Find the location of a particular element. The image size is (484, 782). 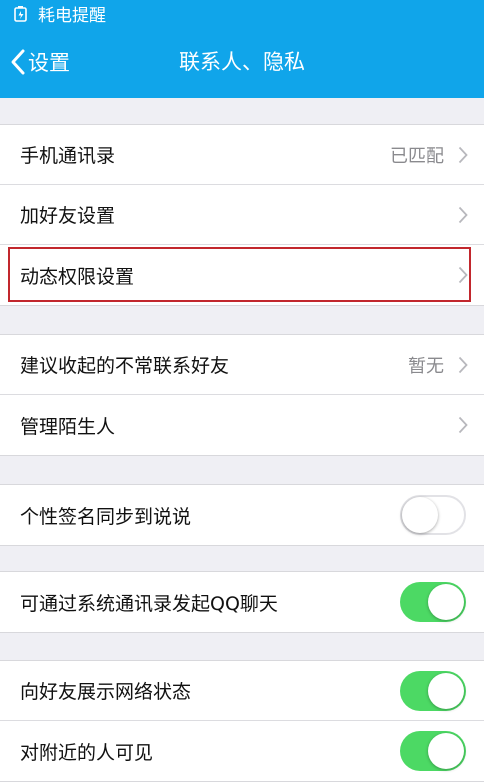

contacts-chat-group: 可通过系统通讯录发起QQ聊天 is located at coordinates (242, 602).